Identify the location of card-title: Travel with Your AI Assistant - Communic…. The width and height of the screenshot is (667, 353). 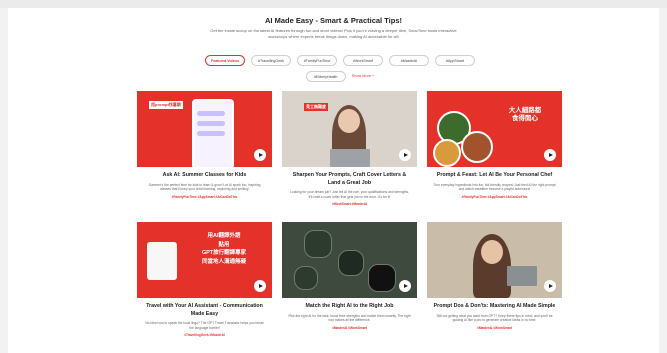
(204, 310).